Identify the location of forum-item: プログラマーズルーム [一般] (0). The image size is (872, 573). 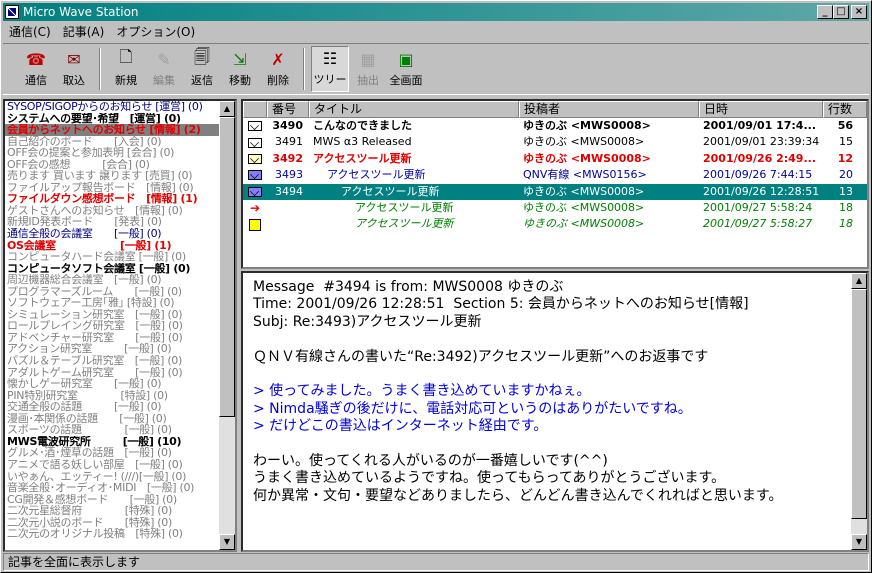
(113, 292).